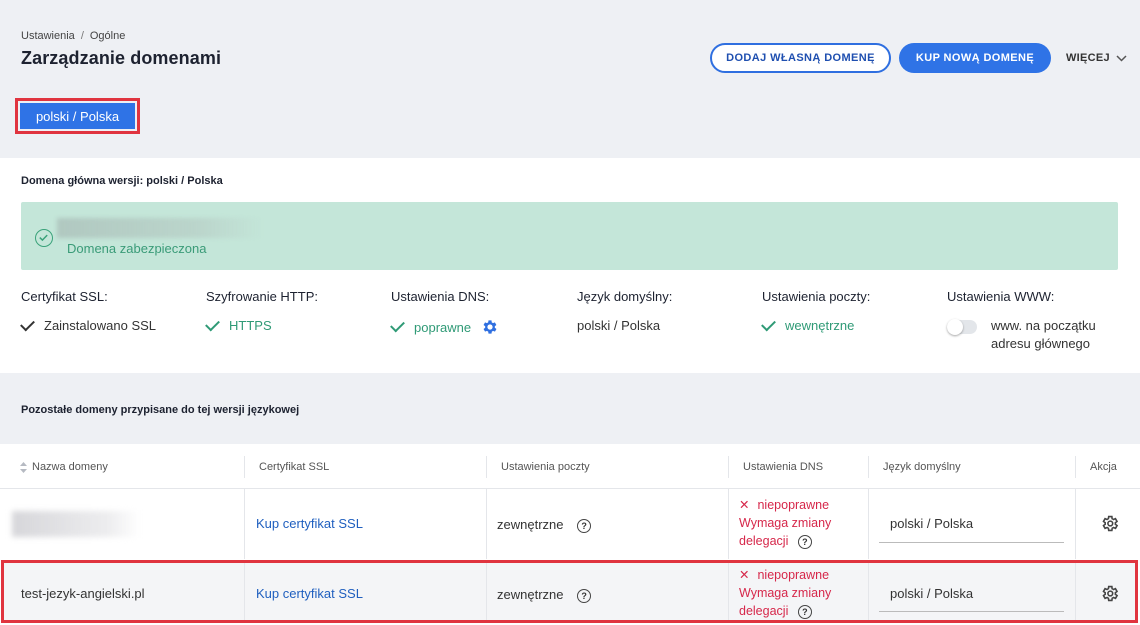  I want to click on column-header-lang: Język domyślny, so click(922, 467).